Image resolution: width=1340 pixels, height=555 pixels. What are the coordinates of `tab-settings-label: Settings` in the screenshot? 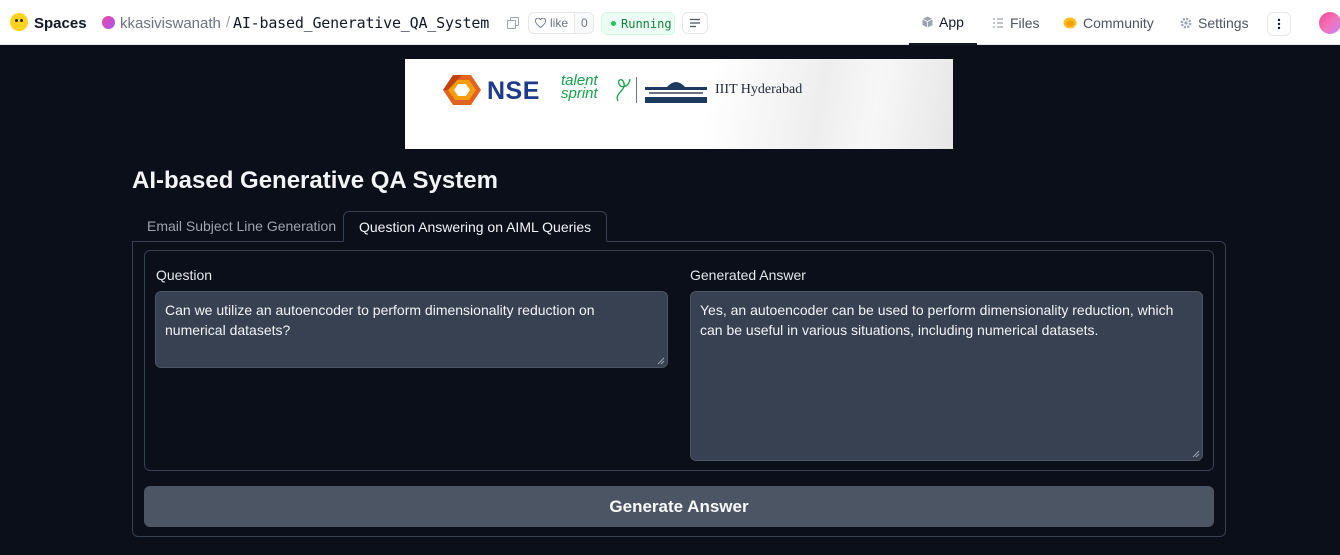 It's located at (1223, 22).